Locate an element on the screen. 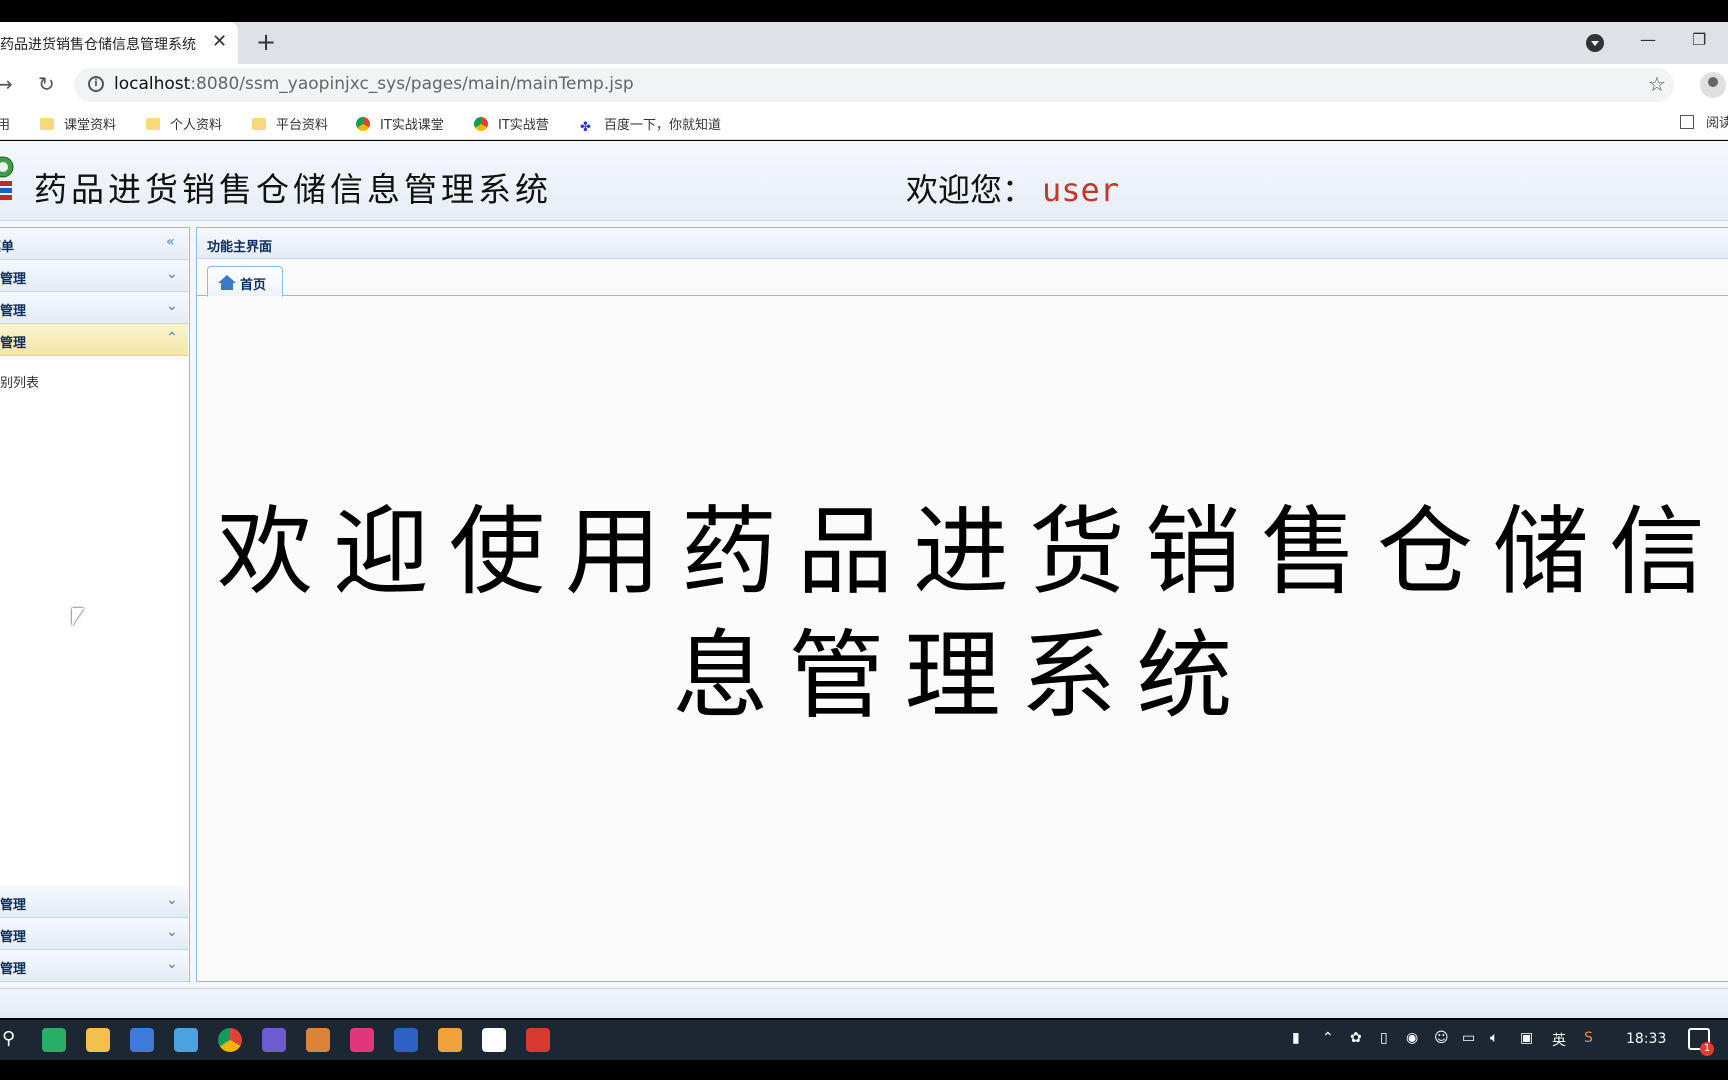 The image size is (1728, 1080). browser-tab-title: 药品进货销售仓储信息管理系统 is located at coordinates (98, 45).